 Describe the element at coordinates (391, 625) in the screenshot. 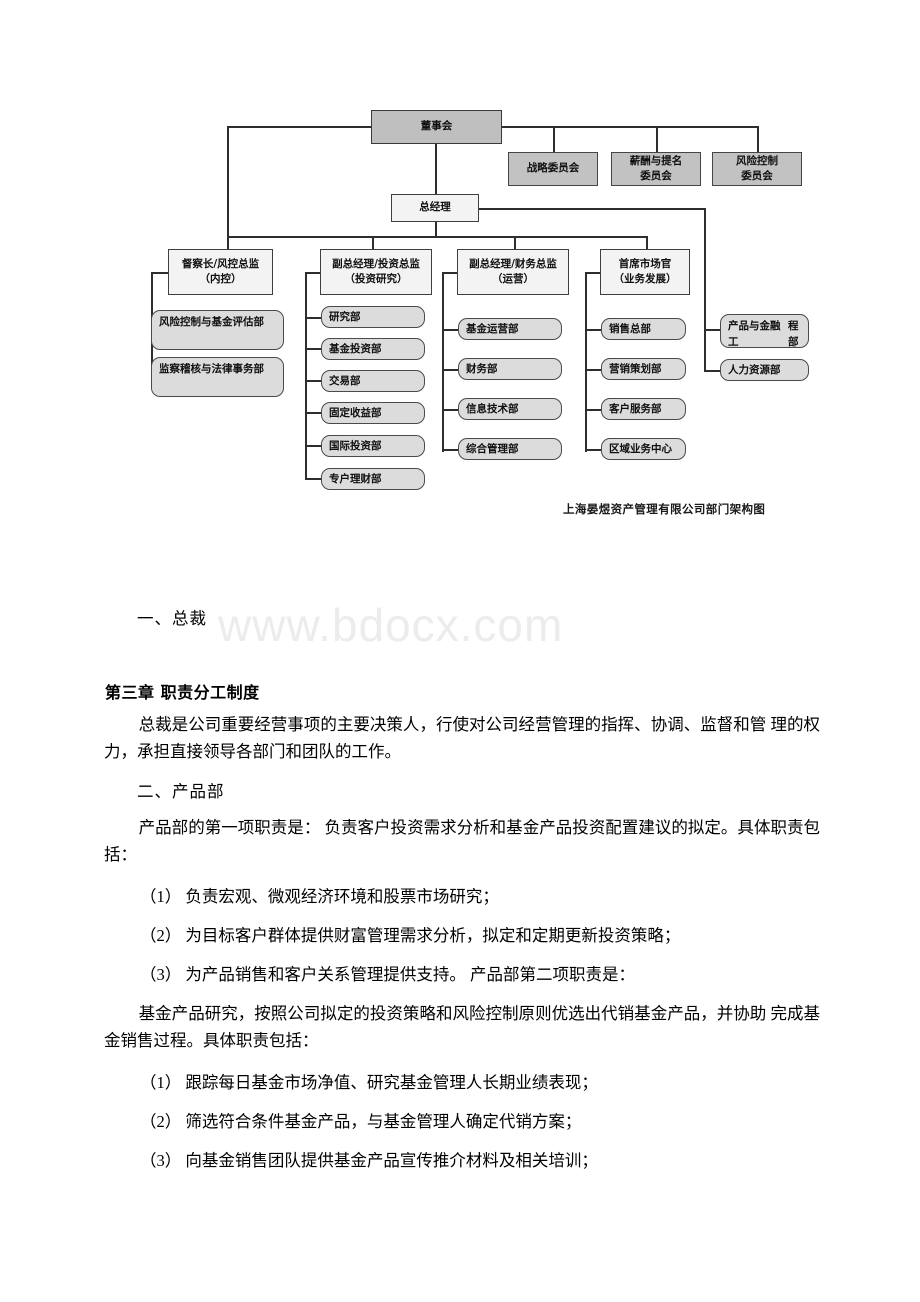

I see `watermark: www.bdocx.com` at that location.